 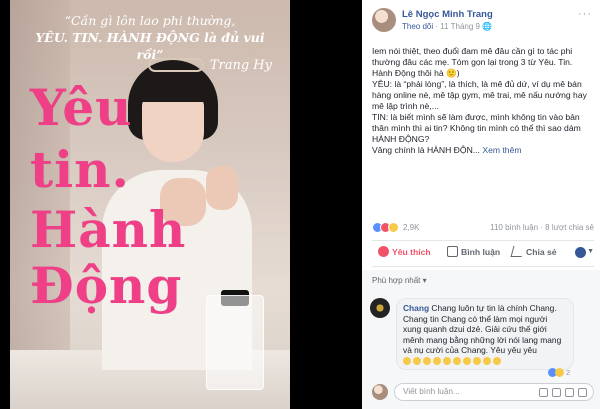 What do you see at coordinates (568, 372) in the screenshot?
I see `comment-reaction-count: 2` at bounding box center [568, 372].